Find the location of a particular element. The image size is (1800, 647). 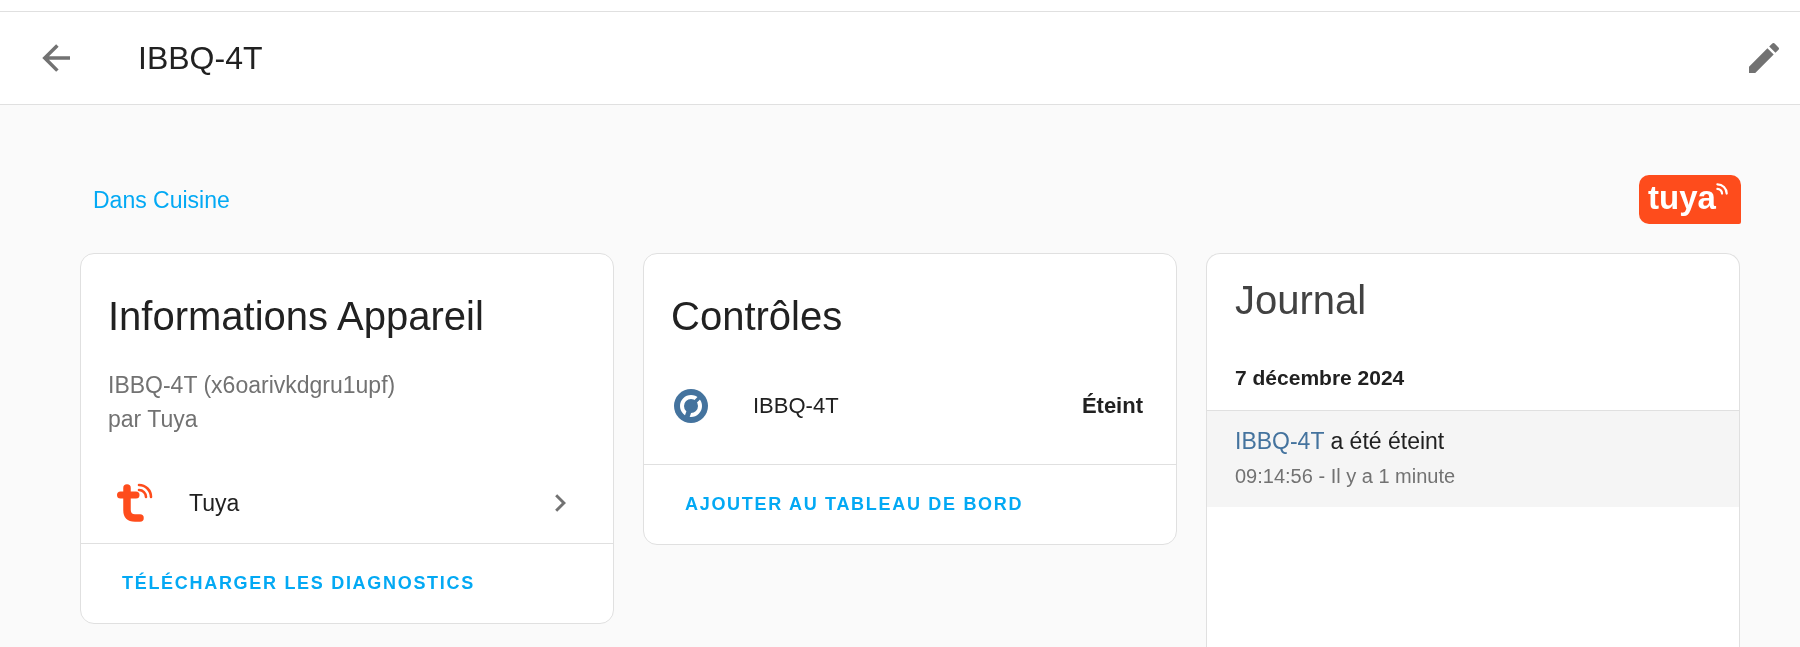

area-link: Dans Cuisine is located at coordinates (161, 199).